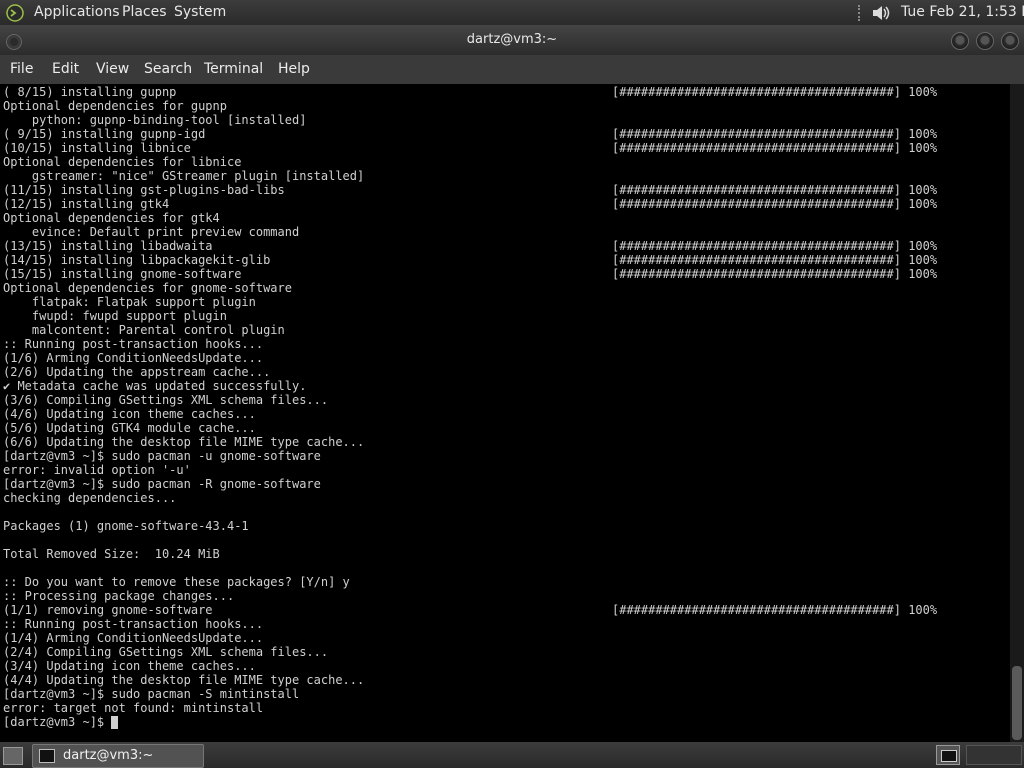 The image size is (1024, 768). Describe the element at coordinates (115, 722) in the screenshot. I see `terminal-cursor` at that location.